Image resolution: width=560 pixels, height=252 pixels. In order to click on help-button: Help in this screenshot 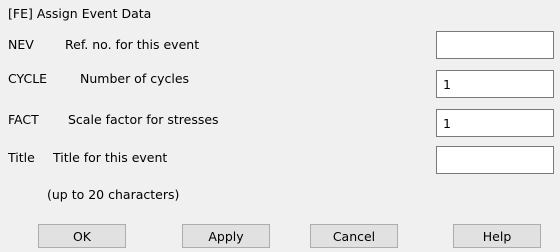, I will do `click(497, 236)`.